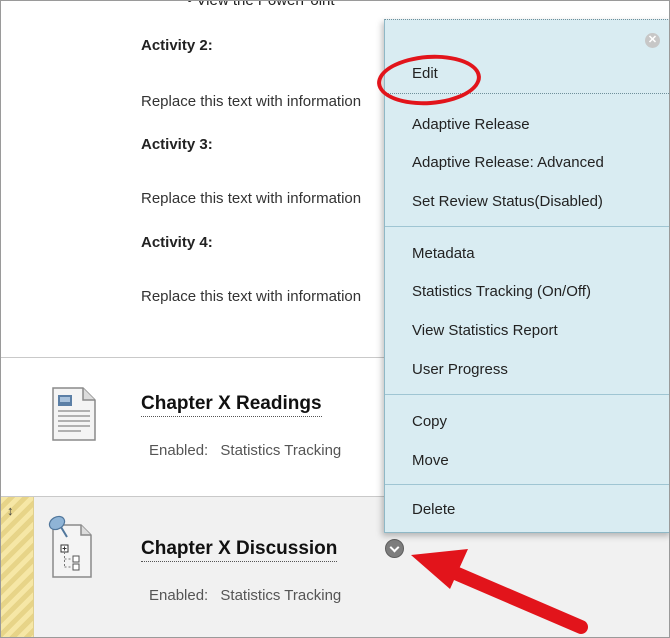  What do you see at coordinates (251, 296) in the screenshot?
I see `activity-4-text: Replace this text with information` at bounding box center [251, 296].